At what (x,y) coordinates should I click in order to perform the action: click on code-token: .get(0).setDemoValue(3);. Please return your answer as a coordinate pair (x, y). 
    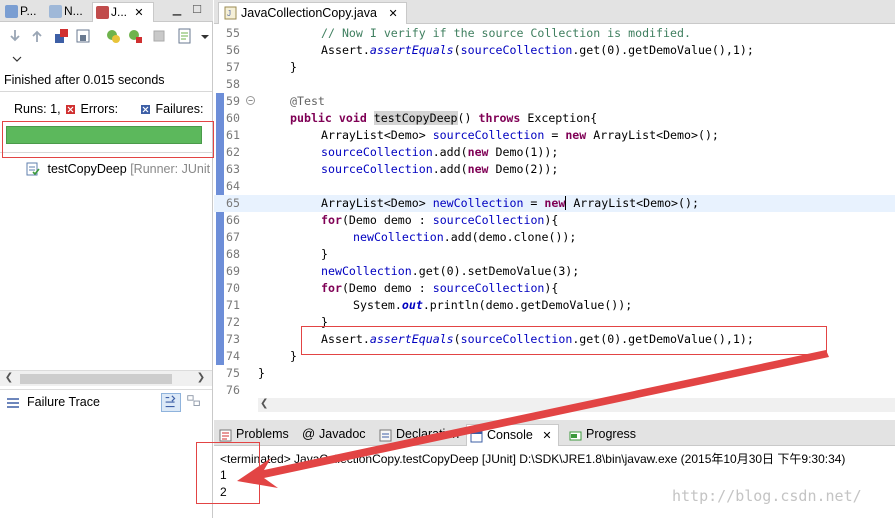
    Looking at the image, I should click on (495, 271).